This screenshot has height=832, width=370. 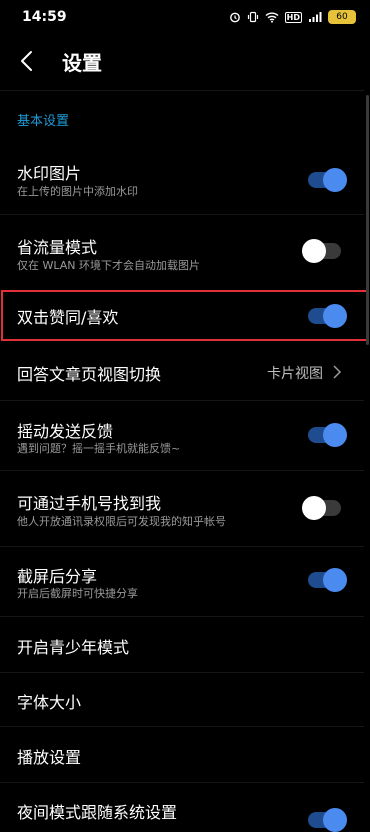 What do you see at coordinates (99, 448) in the screenshot?
I see `setting-subtitle: 遇到问题？摇一摇手机就能反馈~` at bounding box center [99, 448].